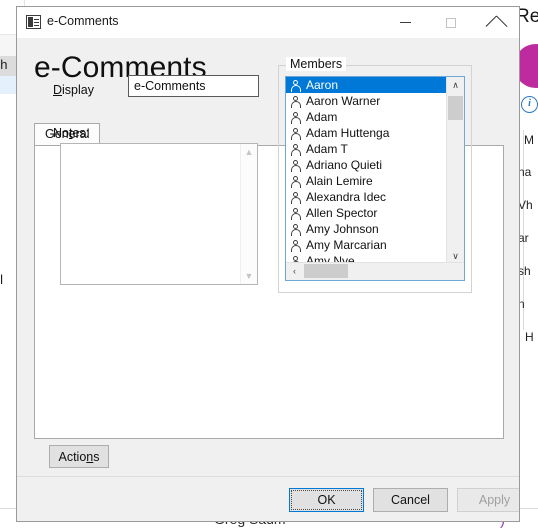 This screenshot has height=532, width=538. I want to click on list-item: Amy Marcarian, so click(367, 245).